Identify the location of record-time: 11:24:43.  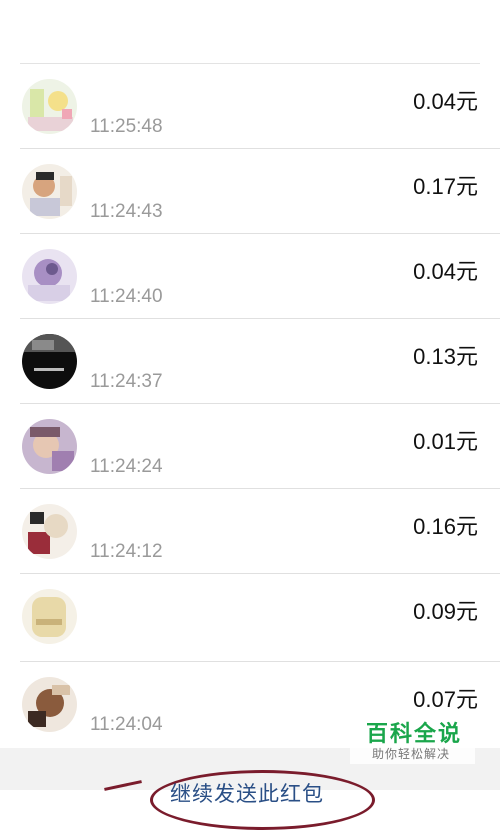
(126, 211).